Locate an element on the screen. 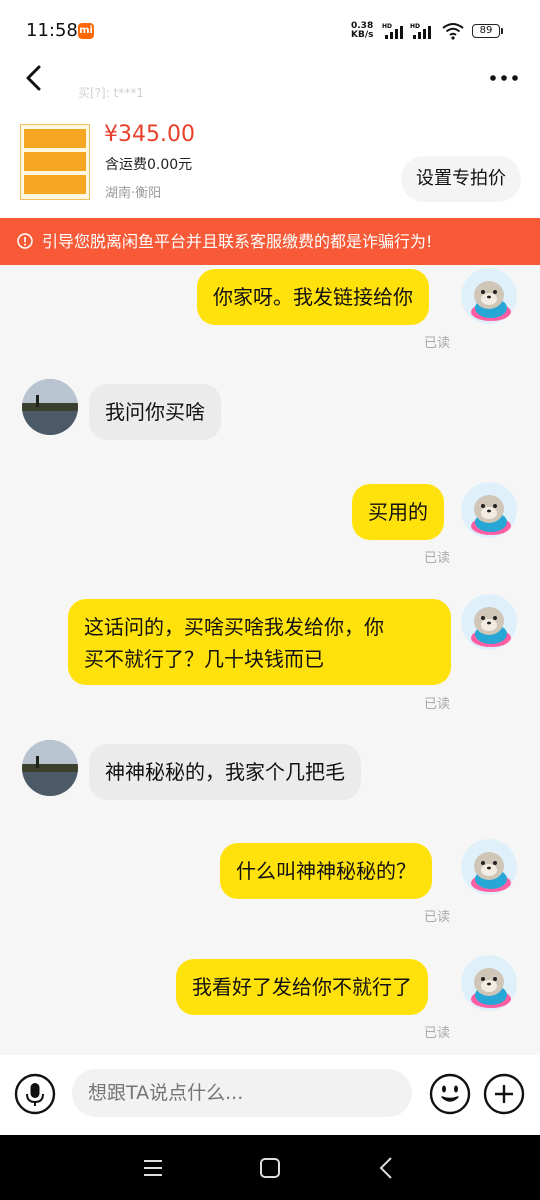 The height and width of the screenshot is (1200, 540). network-speed: 0.38 KB/s is located at coordinates (366, 31).